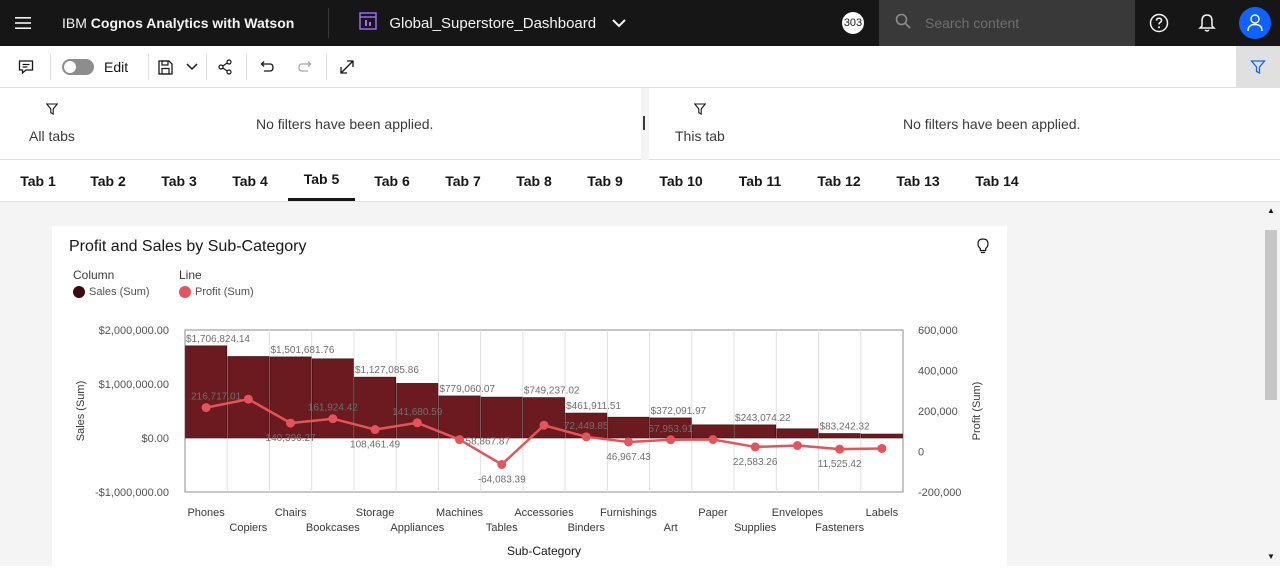 This screenshot has width=1280, height=574. Describe the element at coordinates (1159, 23) in the screenshot. I see `help-icon` at that location.